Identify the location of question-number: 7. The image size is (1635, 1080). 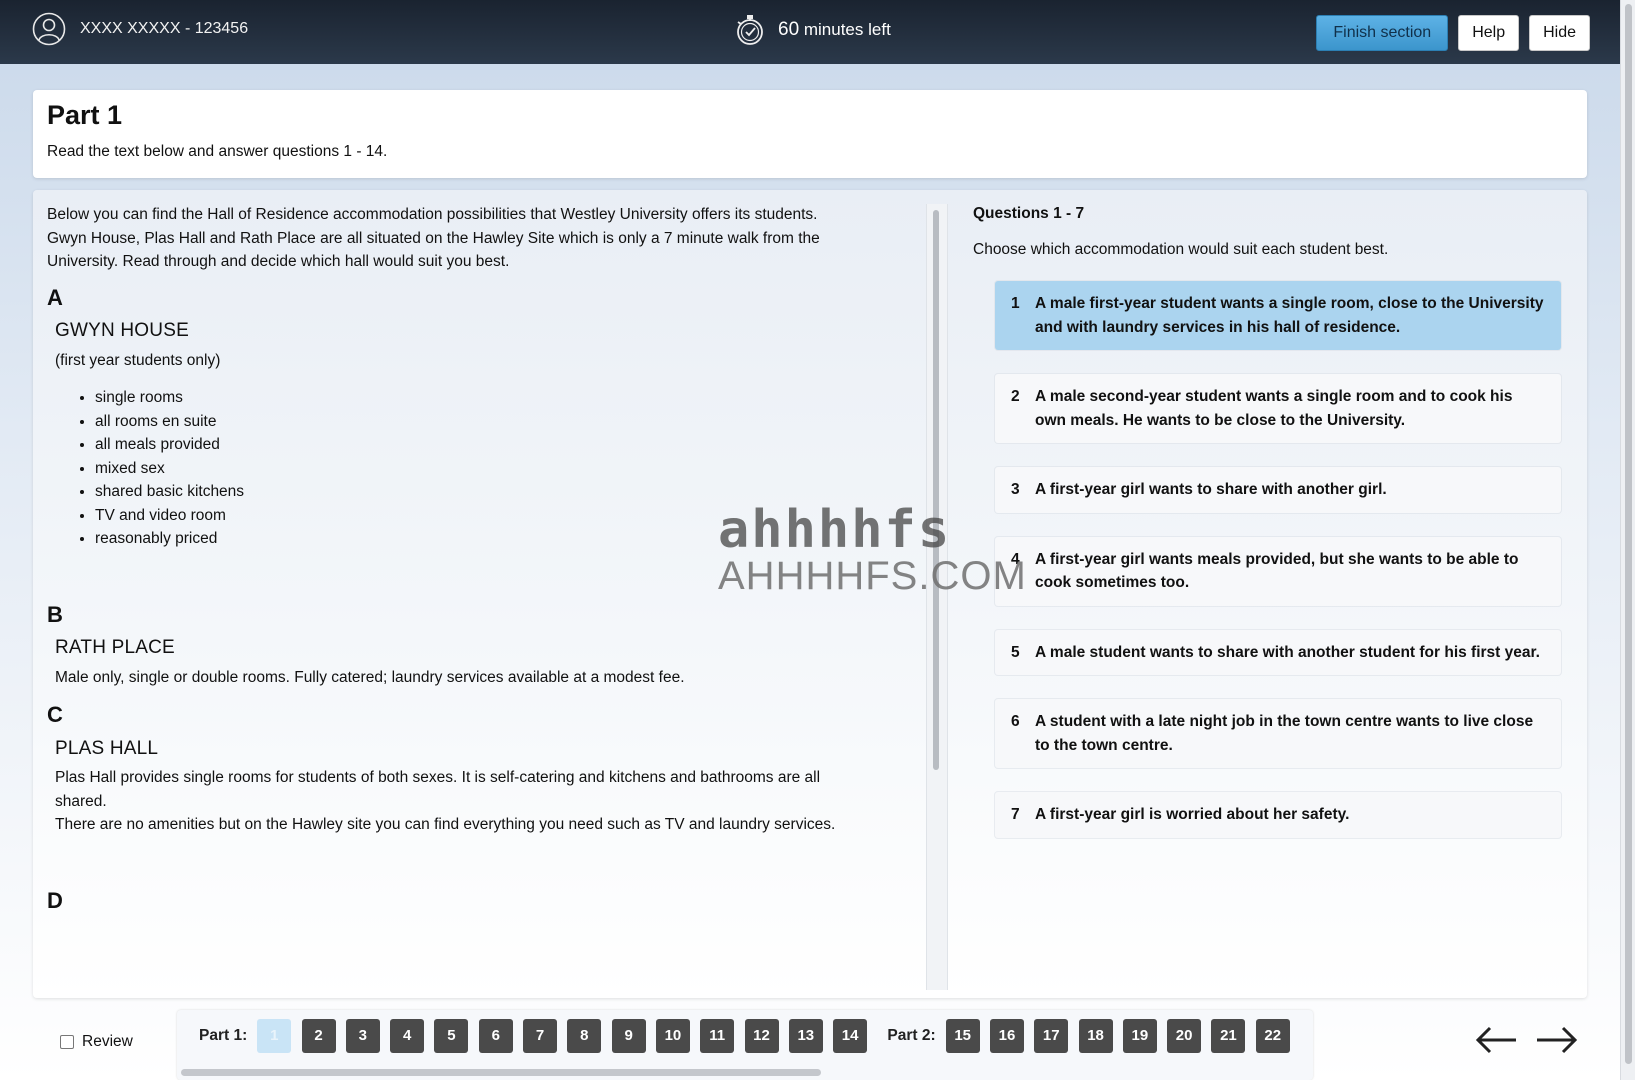
(1015, 814).